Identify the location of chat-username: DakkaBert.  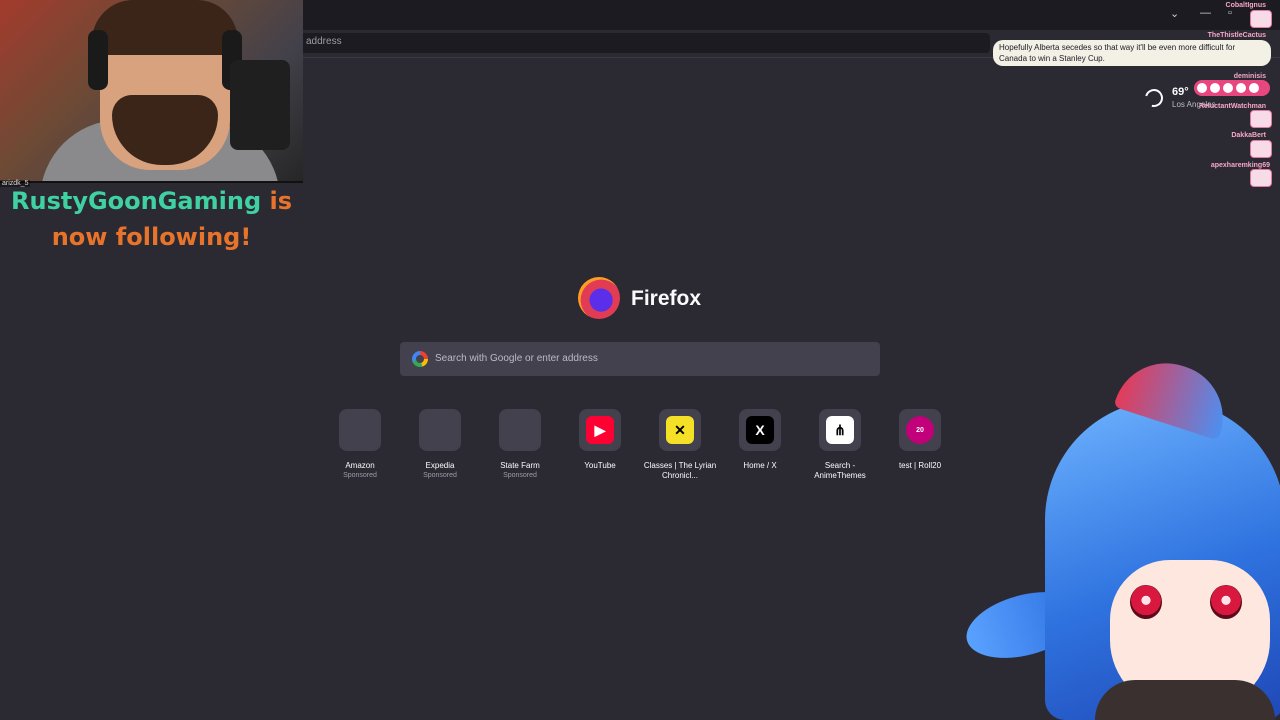
(1248, 135).